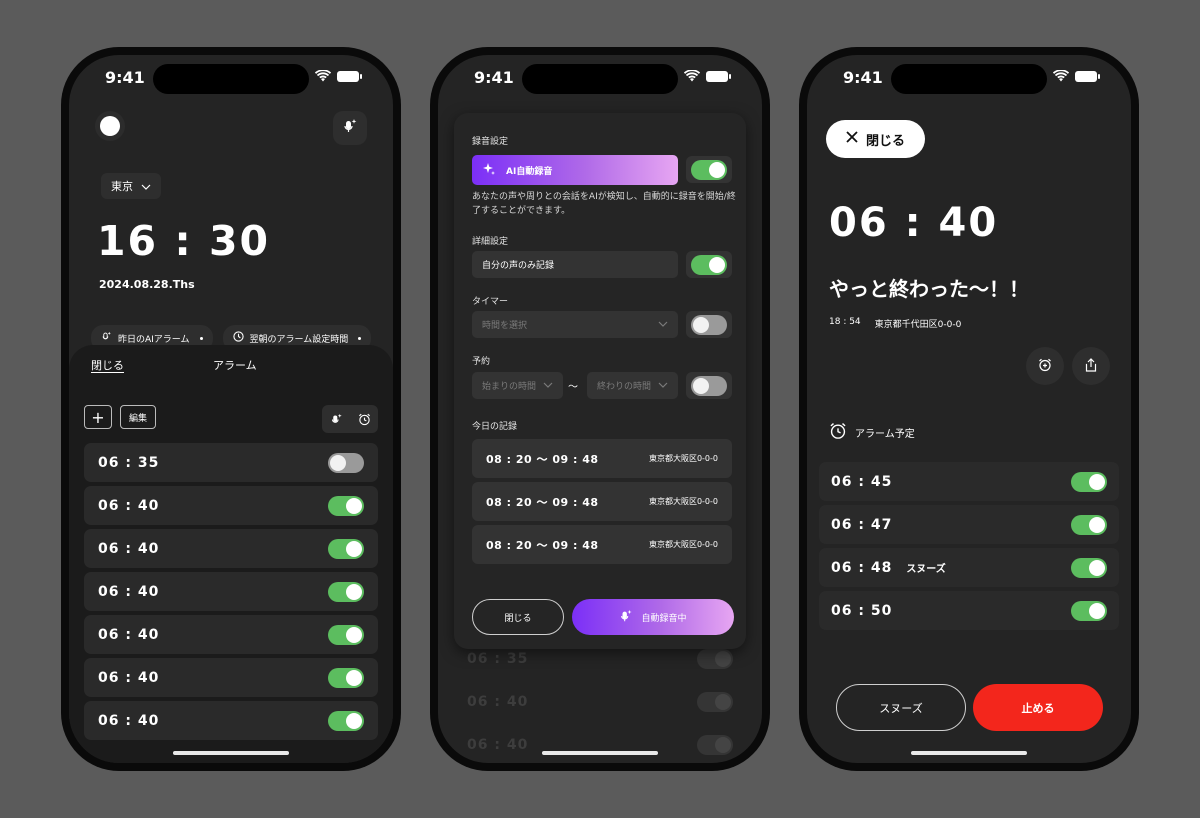  What do you see at coordinates (600, 701) in the screenshot?
I see `background-alarm-row: 06 : 40` at bounding box center [600, 701].